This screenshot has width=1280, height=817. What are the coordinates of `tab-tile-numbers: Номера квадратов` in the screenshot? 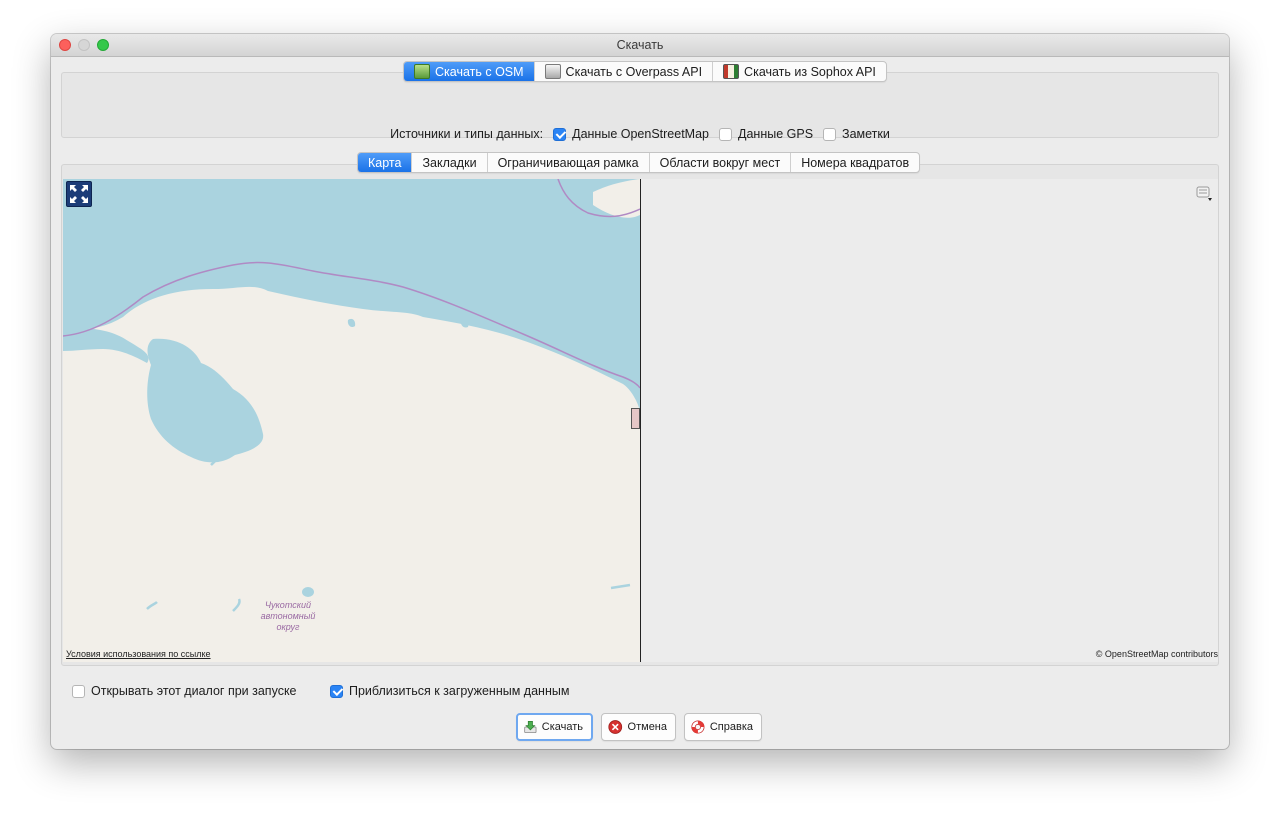 It's located at (855, 162).